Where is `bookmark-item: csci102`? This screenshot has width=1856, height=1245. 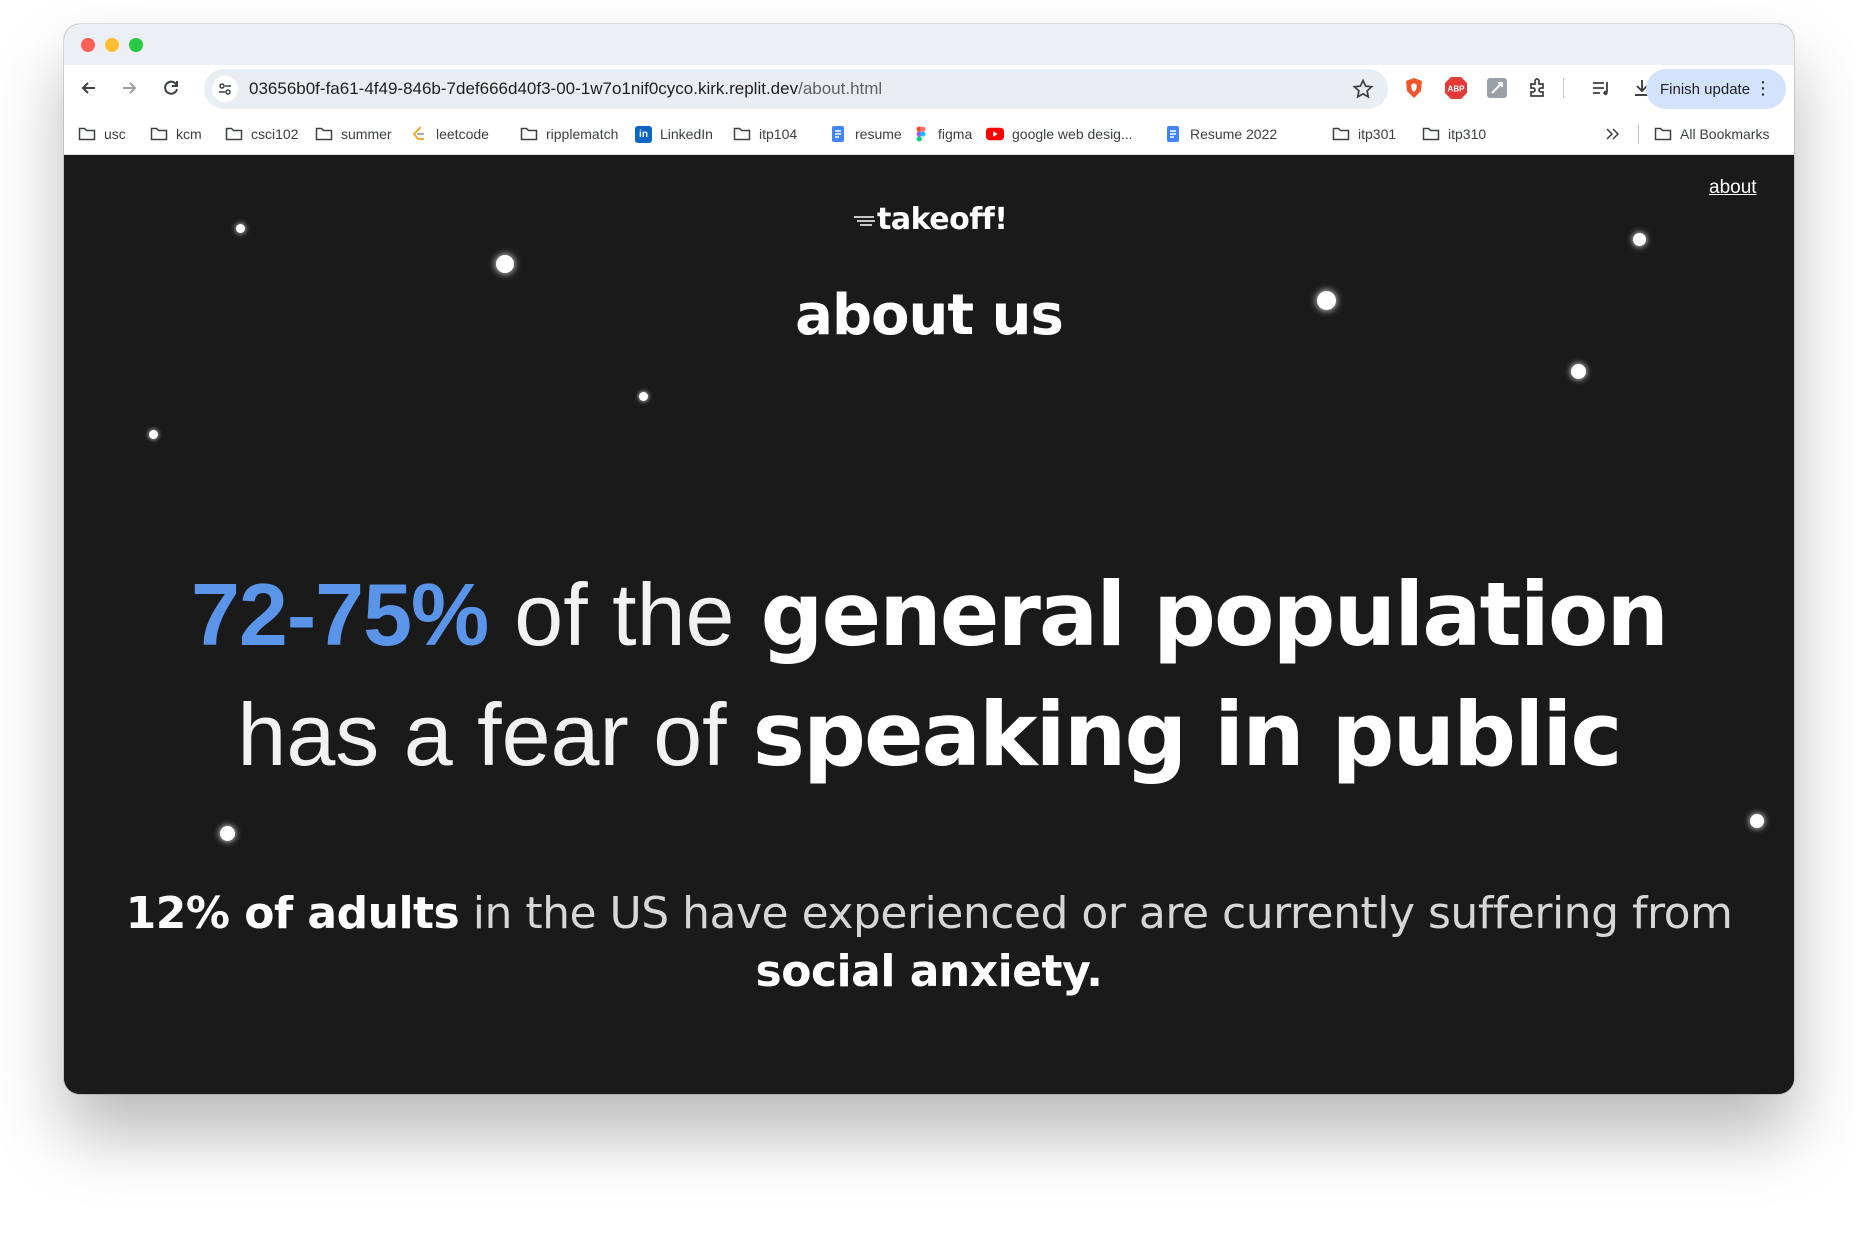 bookmark-item: csci102 is located at coordinates (261, 134).